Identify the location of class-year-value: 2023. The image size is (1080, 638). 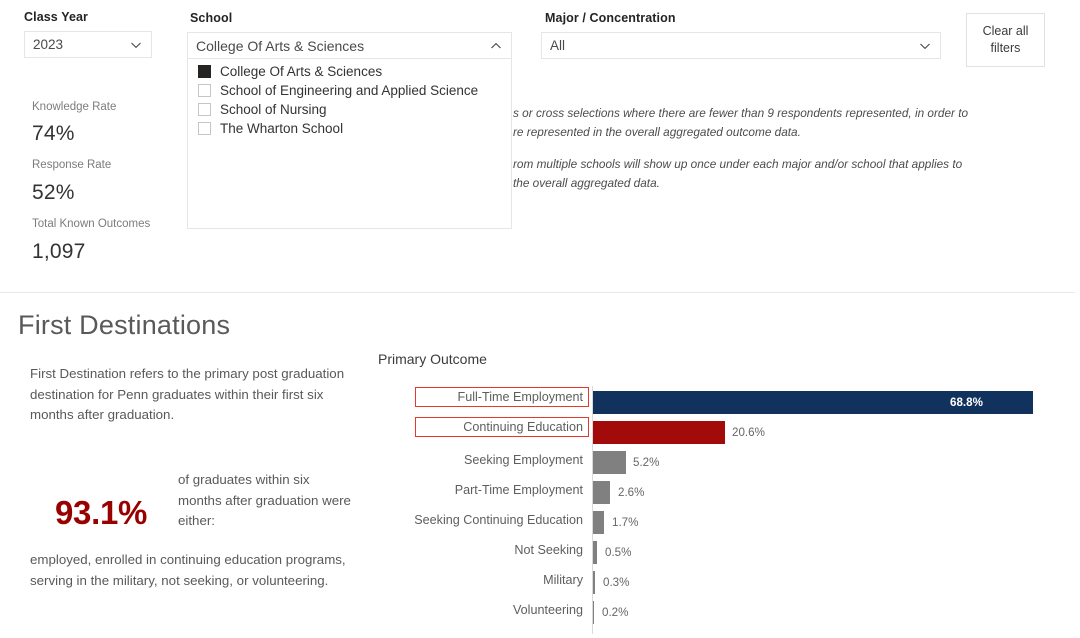
(48, 44).